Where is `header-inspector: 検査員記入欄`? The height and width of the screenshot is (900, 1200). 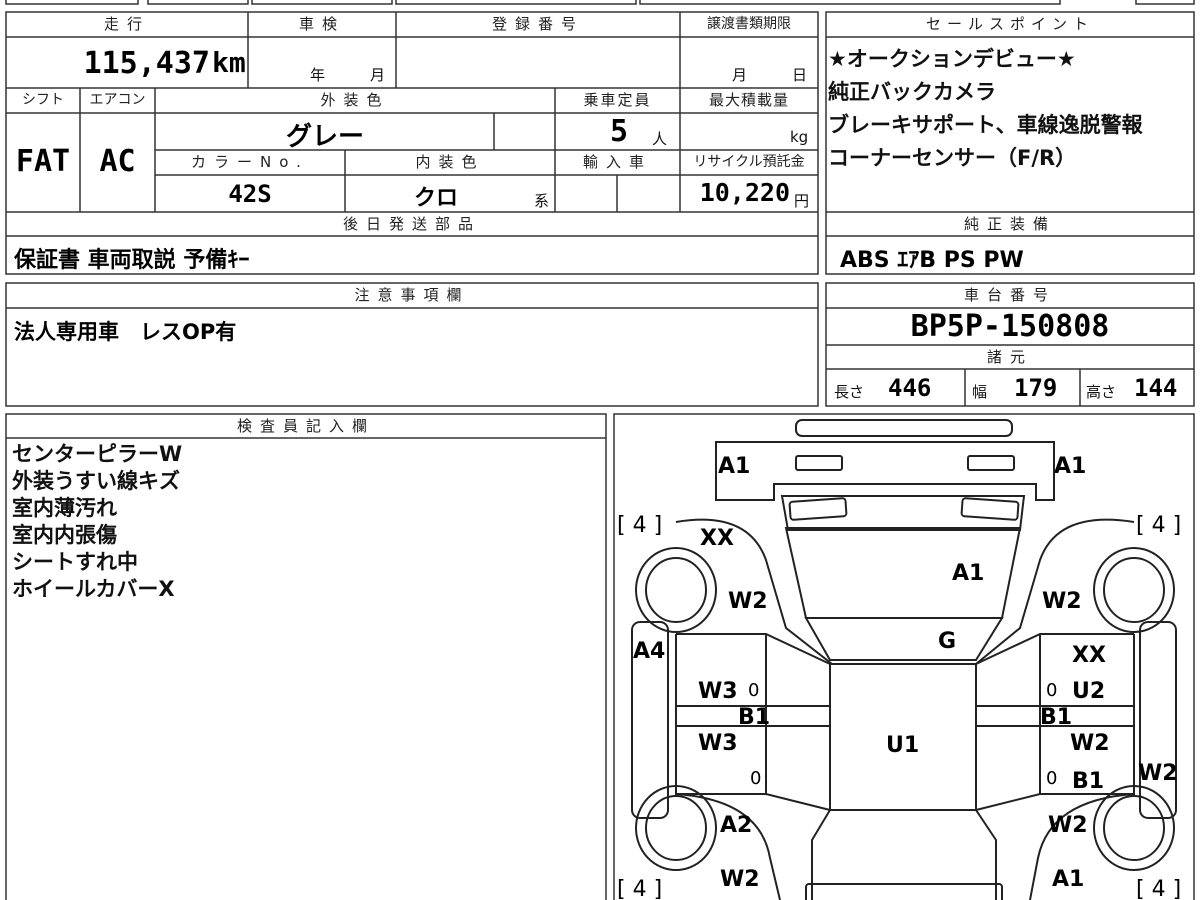 header-inspector: 検査員記入欄 is located at coordinates (306, 426).